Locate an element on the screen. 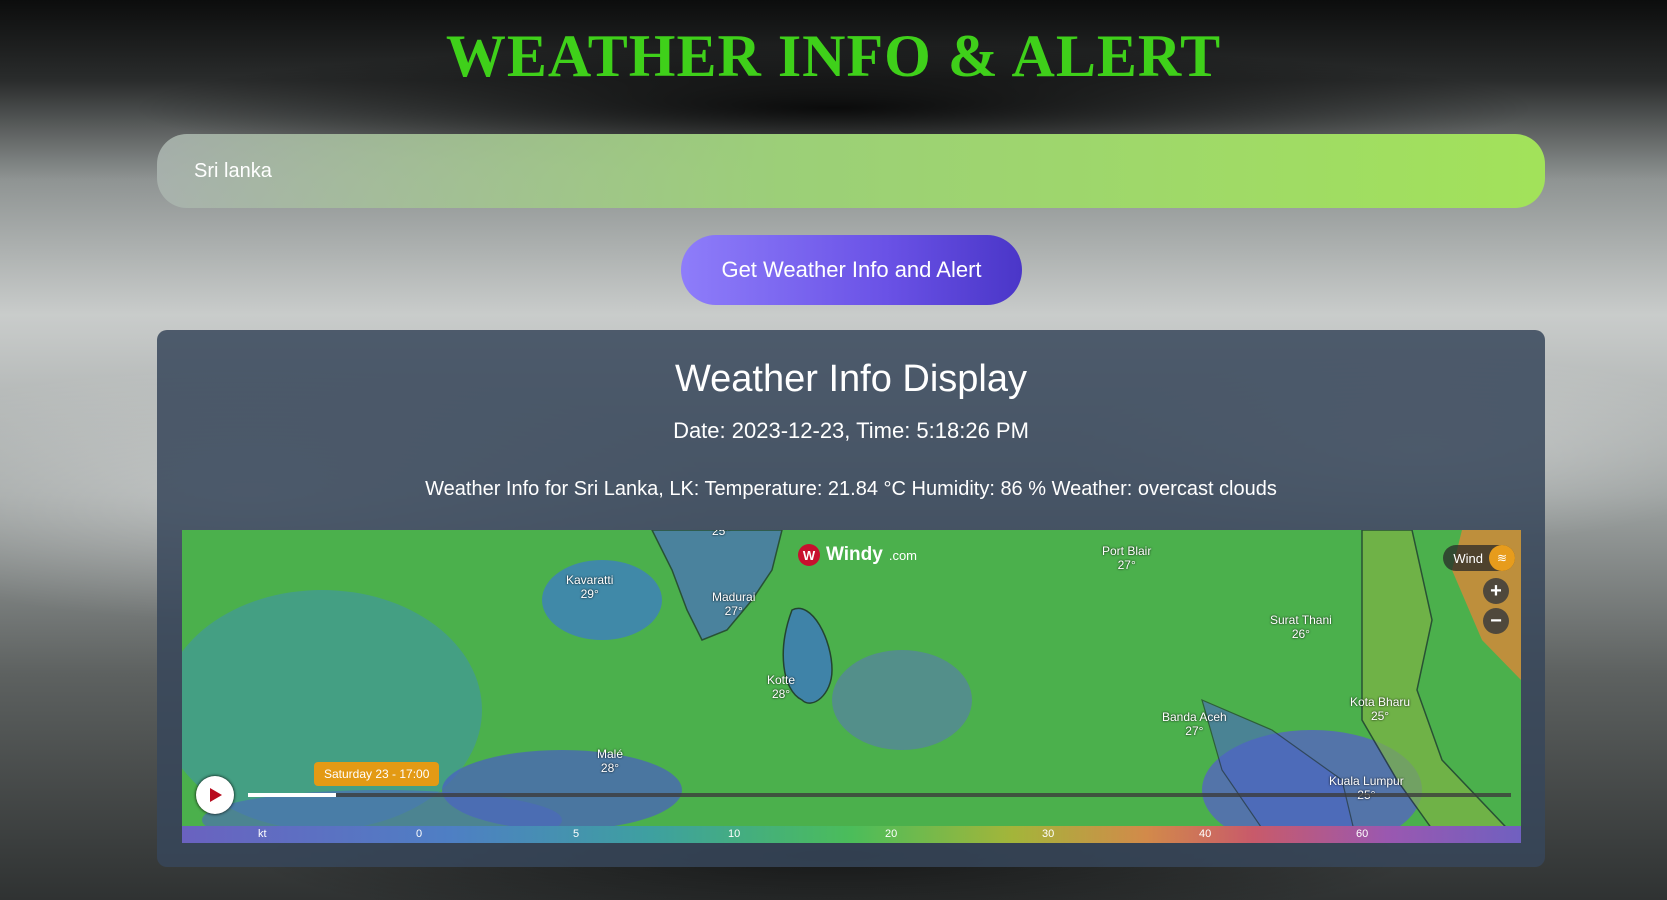 This screenshot has width=1667, height=900. city-label: Kota Bharu 25° is located at coordinates (1380, 709).